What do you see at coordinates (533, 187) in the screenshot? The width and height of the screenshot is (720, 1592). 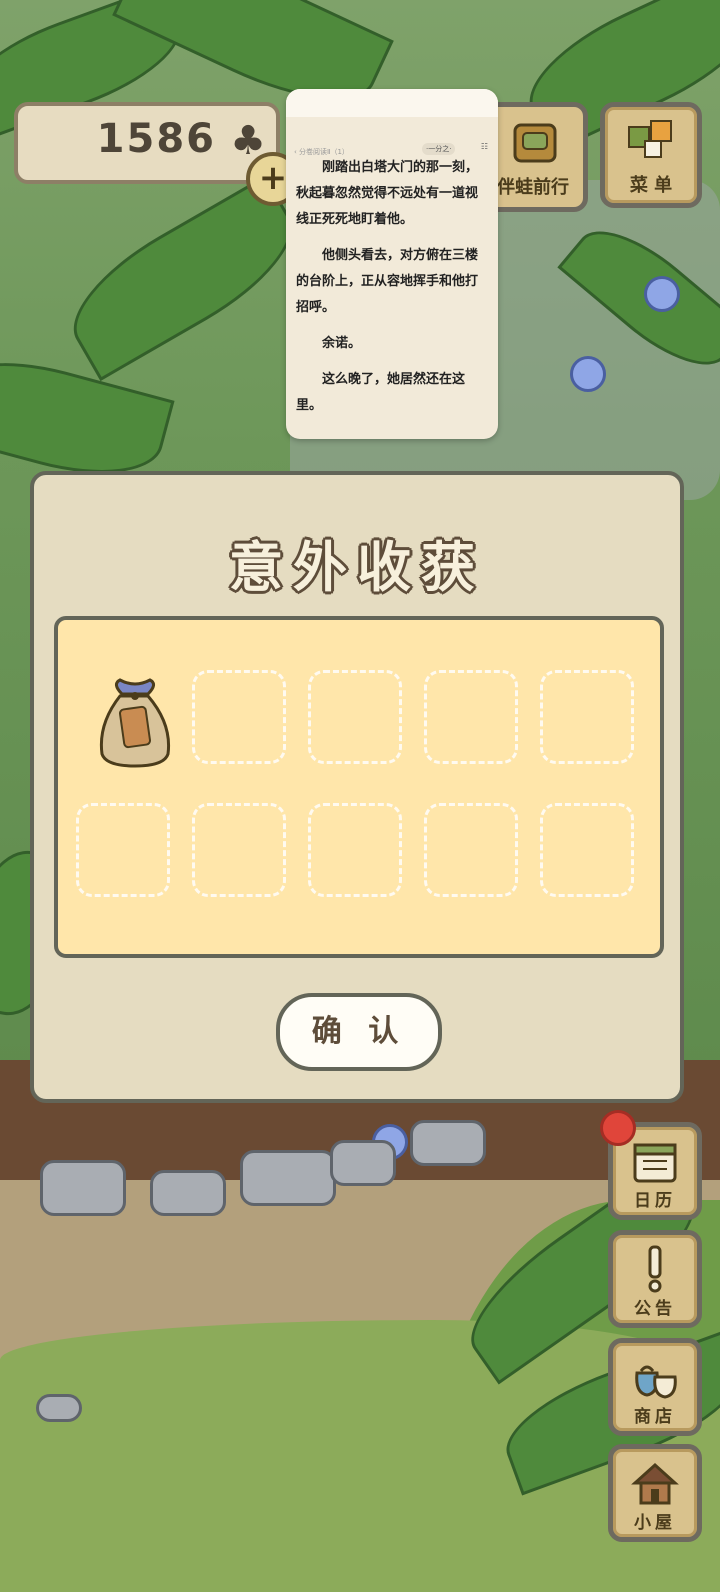 I see `frog-travel-label: 伴蛙前行` at bounding box center [533, 187].